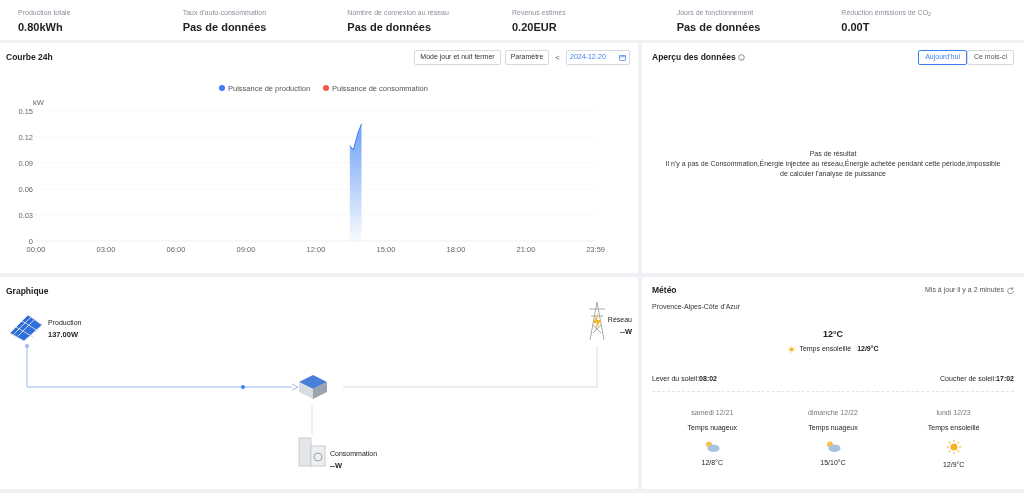 The height and width of the screenshot is (499, 1024). What do you see at coordinates (29, 57) in the screenshot?
I see `panel-title: Courbe 24h` at bounding box center [29, 57].